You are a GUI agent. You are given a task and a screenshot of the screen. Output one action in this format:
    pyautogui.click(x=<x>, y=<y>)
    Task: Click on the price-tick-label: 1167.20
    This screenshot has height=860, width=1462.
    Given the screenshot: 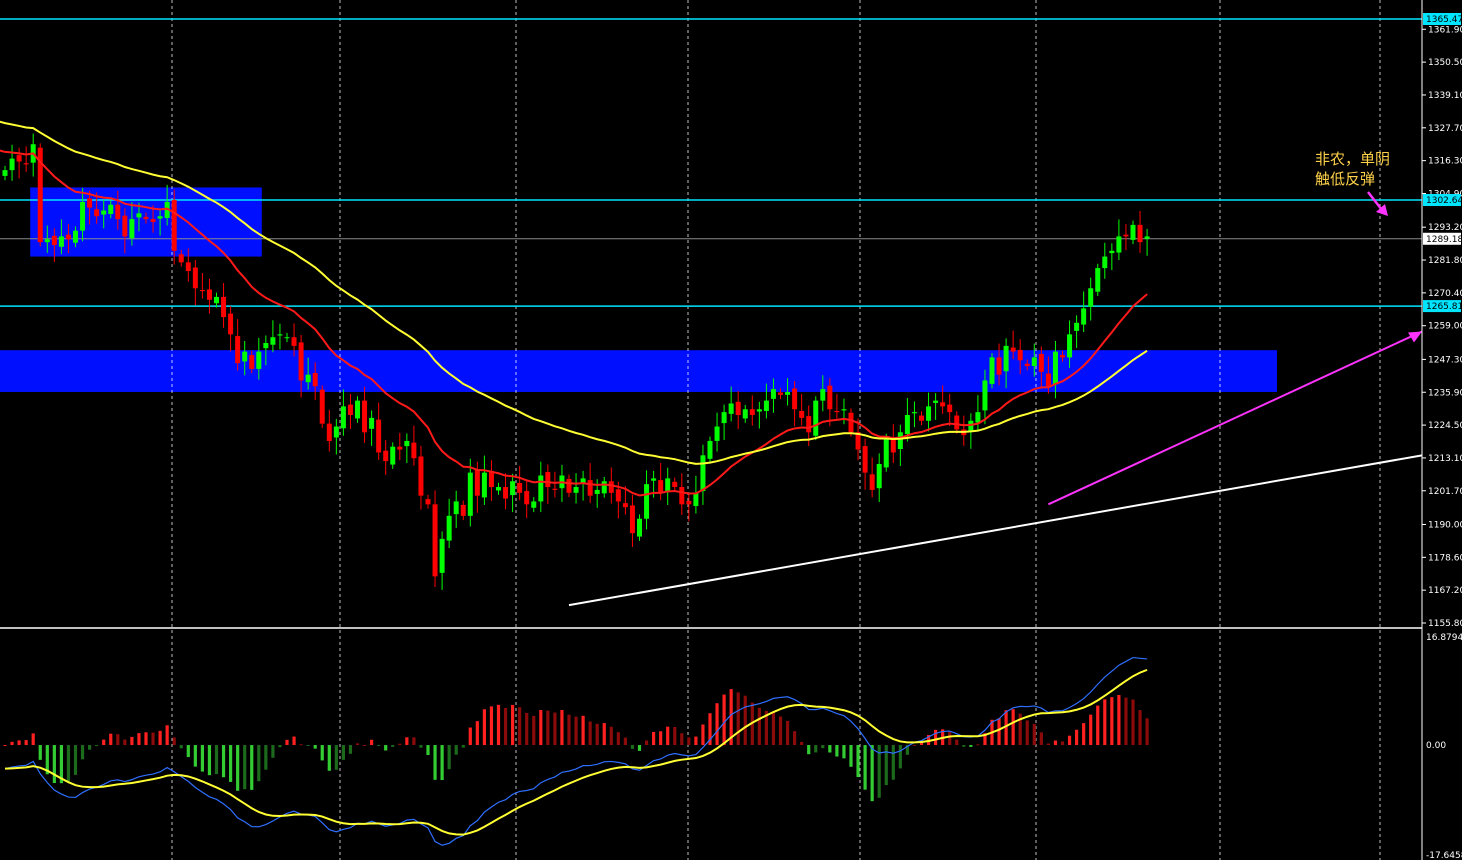 What is the action you would take?
    pyautogui.click(x=1445, y=591)
    